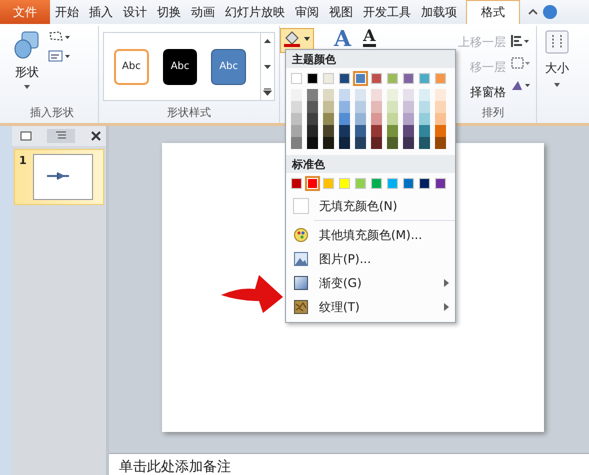  I want to click on outline-tab-icon, so click(61, 136).